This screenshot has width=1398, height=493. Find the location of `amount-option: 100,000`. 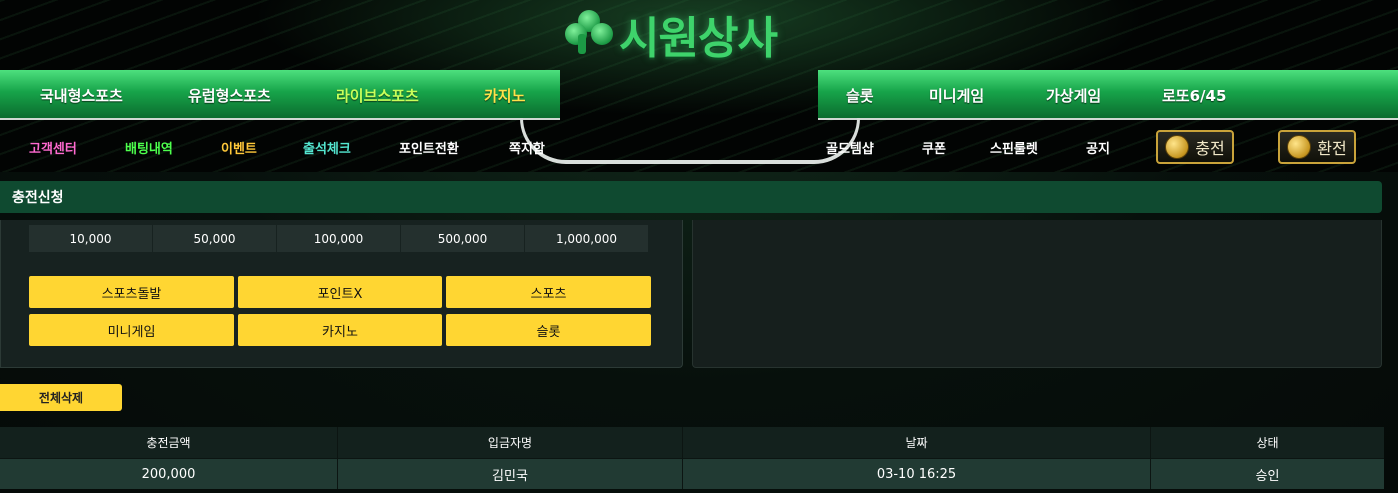

amount-option: 100,000 is located at coordinates (338, 238).